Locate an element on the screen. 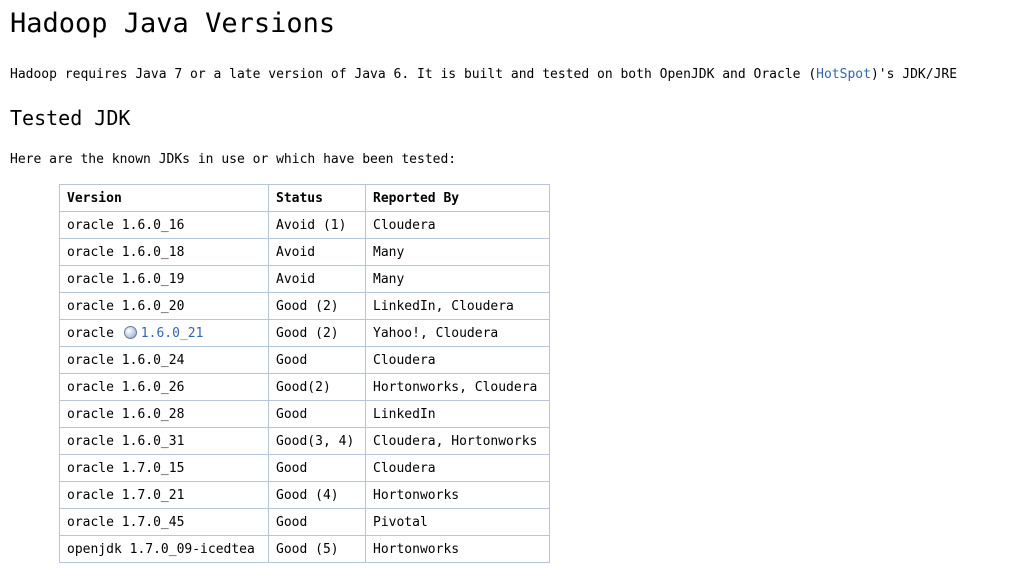  cell-reported-by: LinkedIn, Cloudera is located at coordinates (457, 306).